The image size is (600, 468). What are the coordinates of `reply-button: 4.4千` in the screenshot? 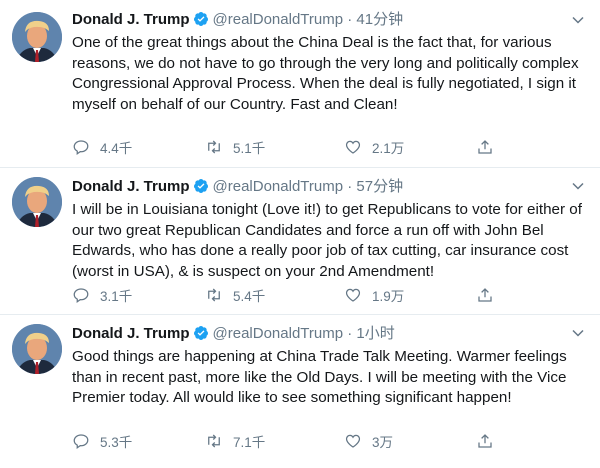 It's located at (102, 147).